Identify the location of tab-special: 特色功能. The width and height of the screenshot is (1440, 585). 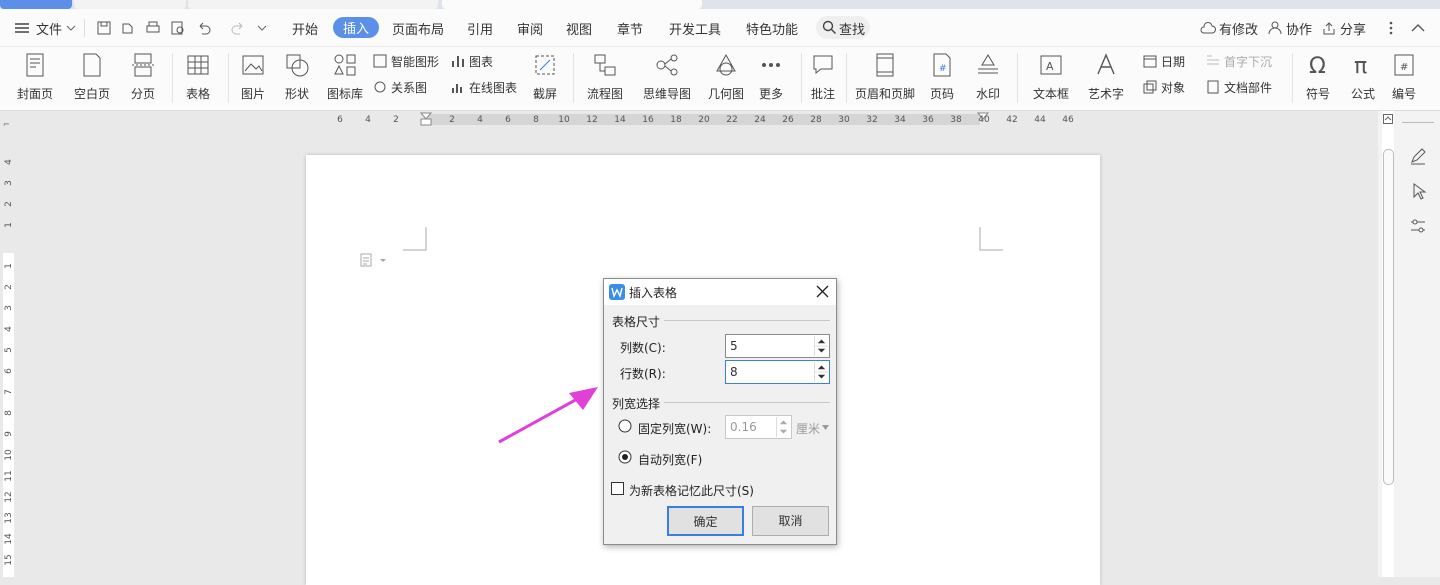
(772, 28).